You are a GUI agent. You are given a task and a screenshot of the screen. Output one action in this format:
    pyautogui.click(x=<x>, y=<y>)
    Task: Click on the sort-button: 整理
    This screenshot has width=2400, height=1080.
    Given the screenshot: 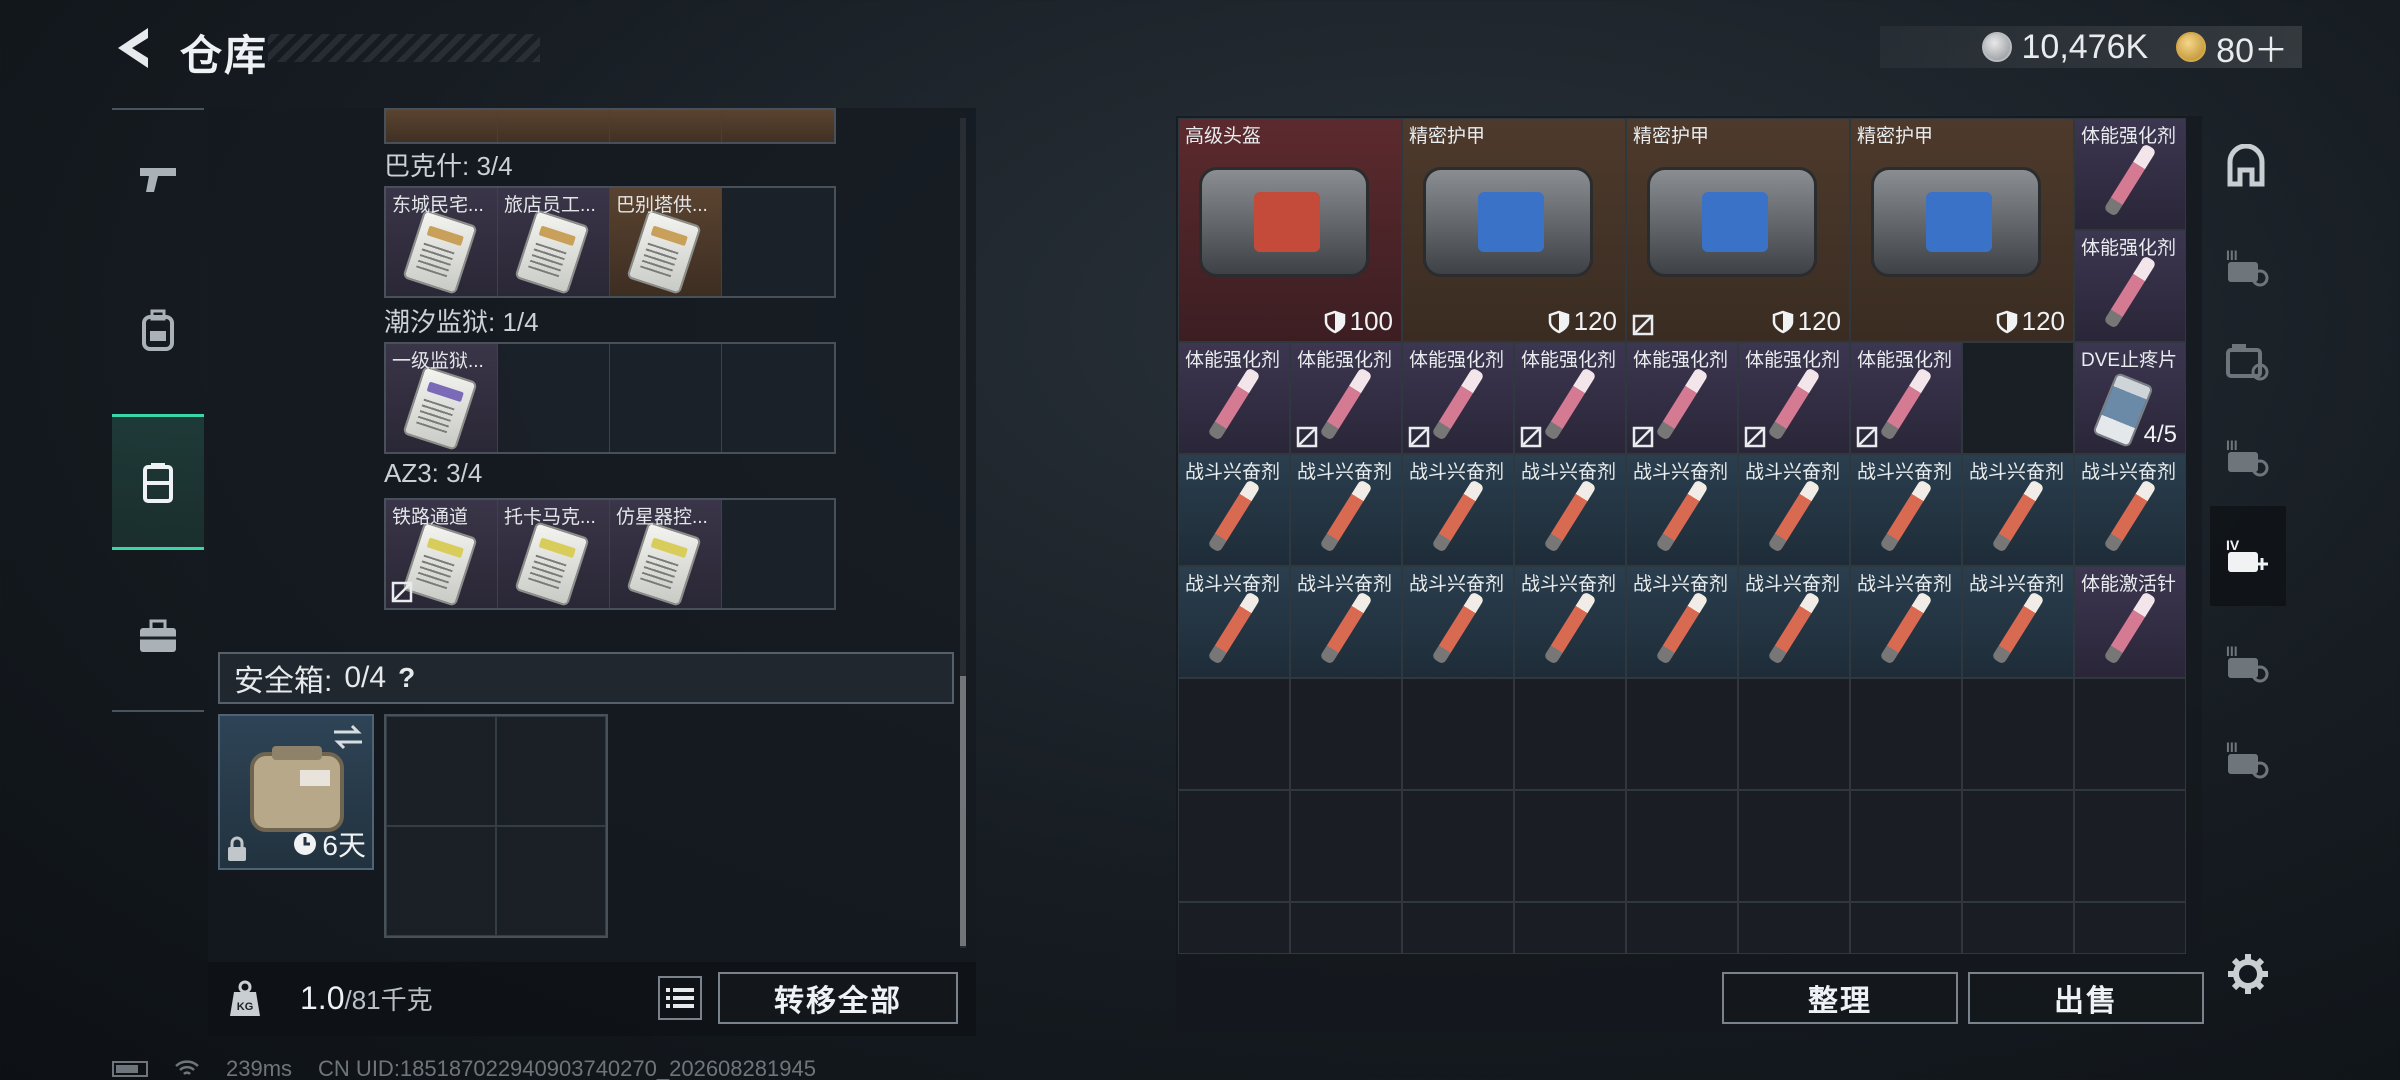 What is the action you would take?
    pyautogui.click(x=1840, y=998)
    